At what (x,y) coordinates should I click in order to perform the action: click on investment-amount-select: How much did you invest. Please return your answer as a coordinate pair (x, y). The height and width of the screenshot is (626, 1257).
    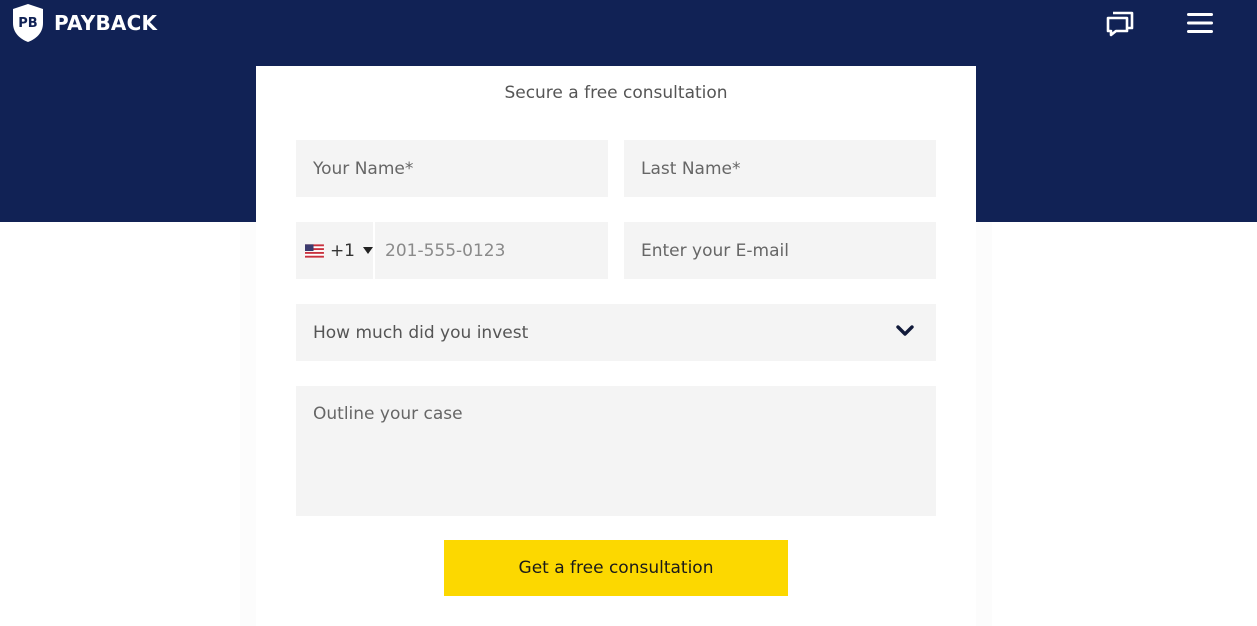
    Looking at the image, I should click on (616, 332).